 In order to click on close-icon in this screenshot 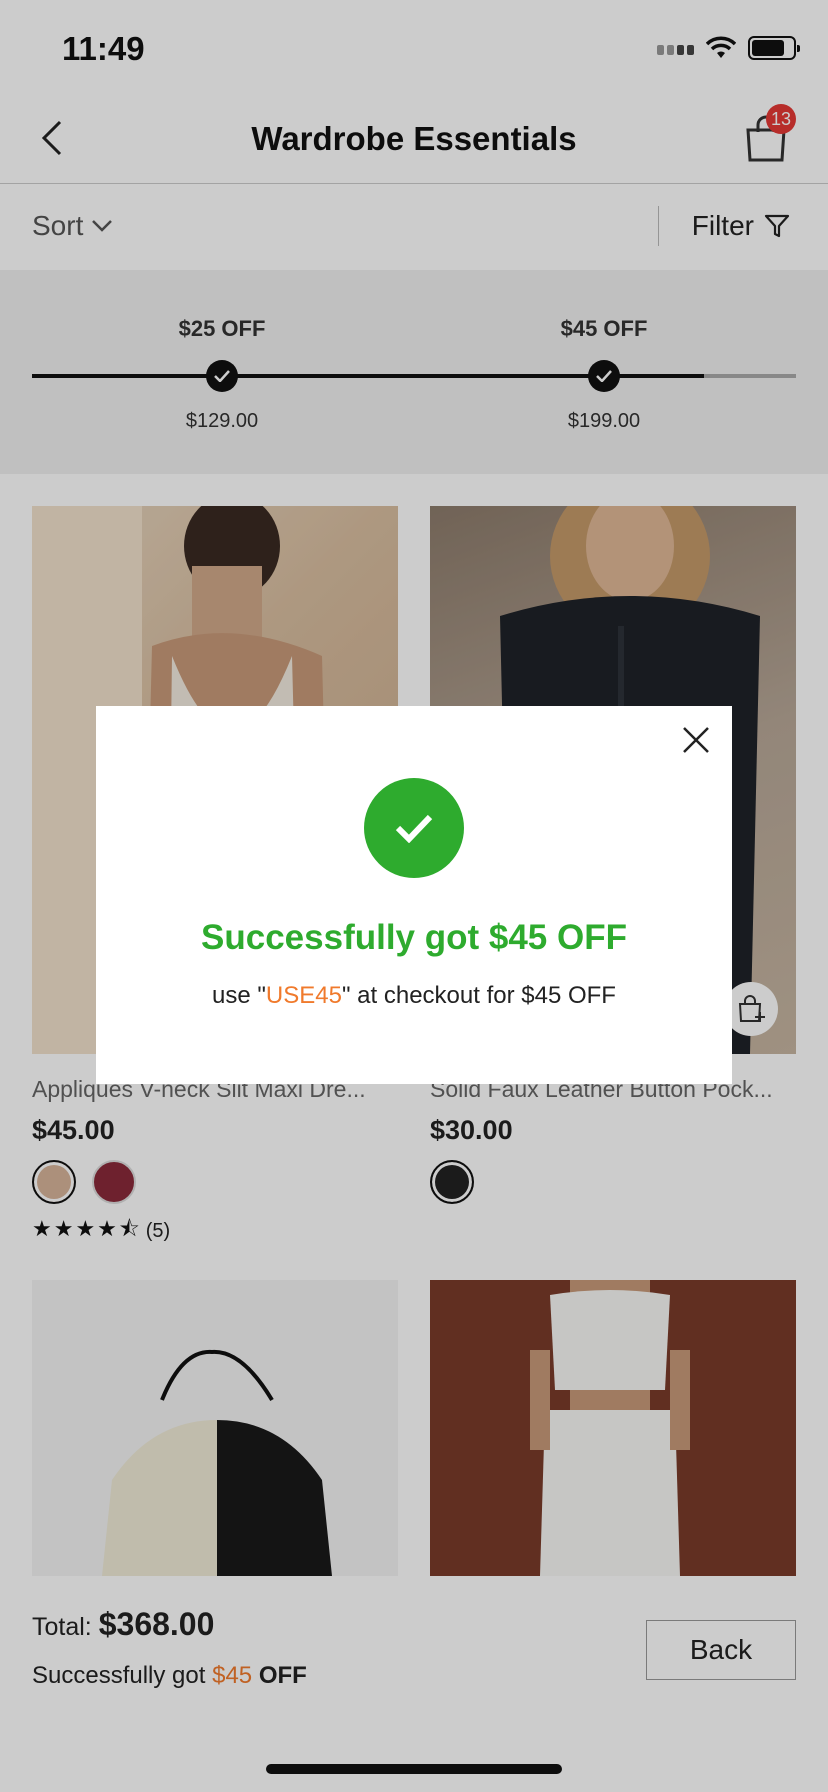, I will do `click(696, 740)`.